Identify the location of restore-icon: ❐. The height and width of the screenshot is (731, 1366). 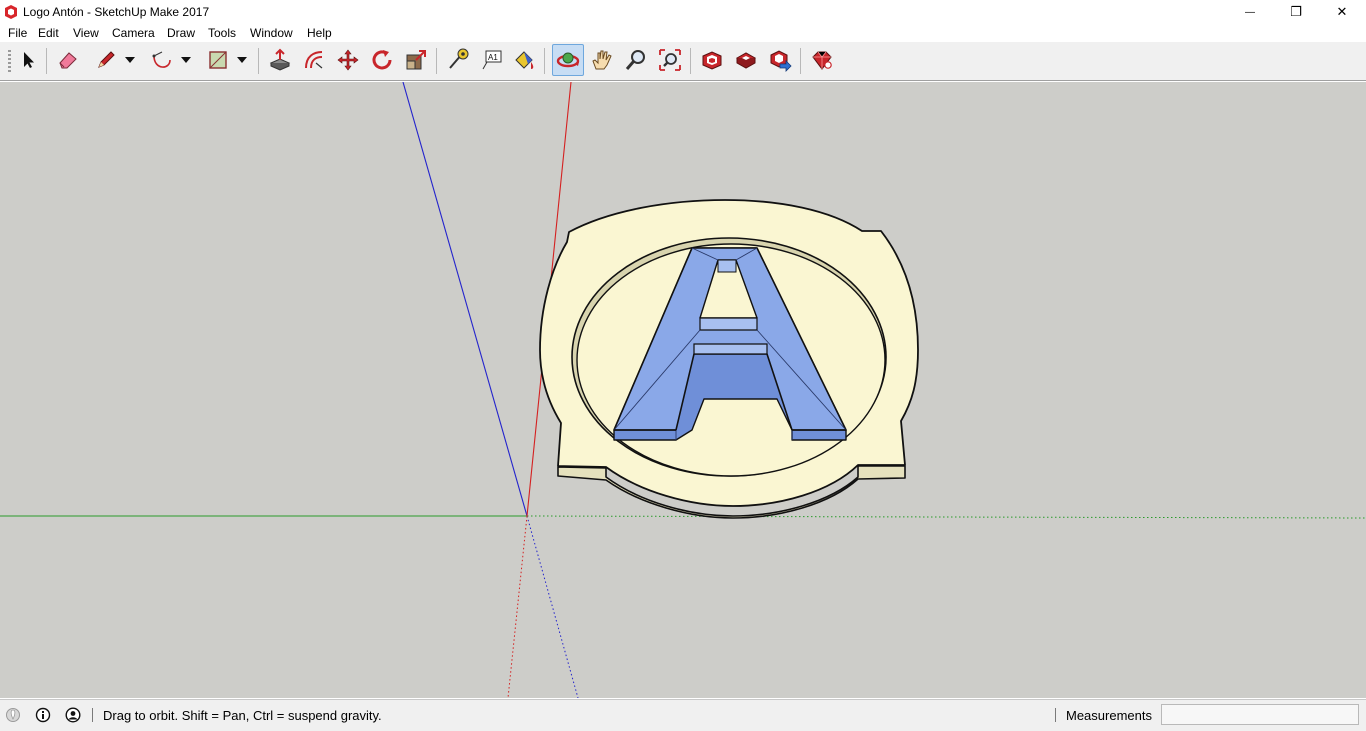
(1296, 11).